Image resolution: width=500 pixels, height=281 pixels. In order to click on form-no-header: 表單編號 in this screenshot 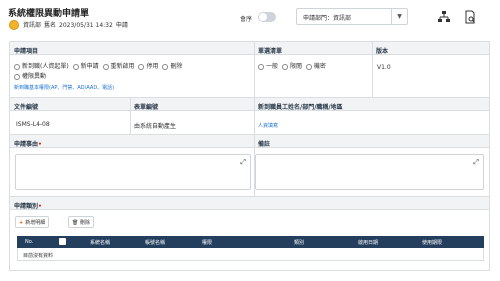, I will do `click(192, 104)`.